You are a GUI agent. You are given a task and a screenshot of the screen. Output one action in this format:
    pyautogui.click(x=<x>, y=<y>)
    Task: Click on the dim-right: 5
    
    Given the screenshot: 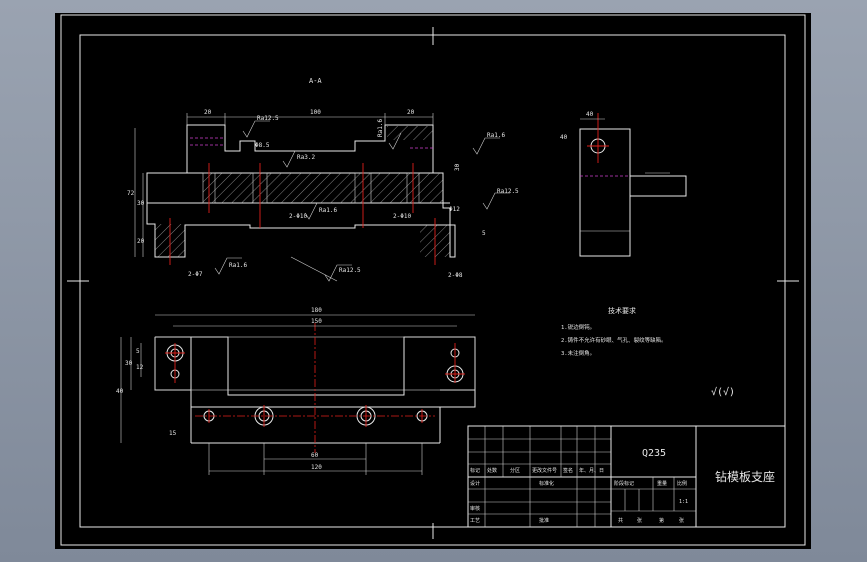 What is the action you would take?
    pyautogui.click(x=484, y=233)
    